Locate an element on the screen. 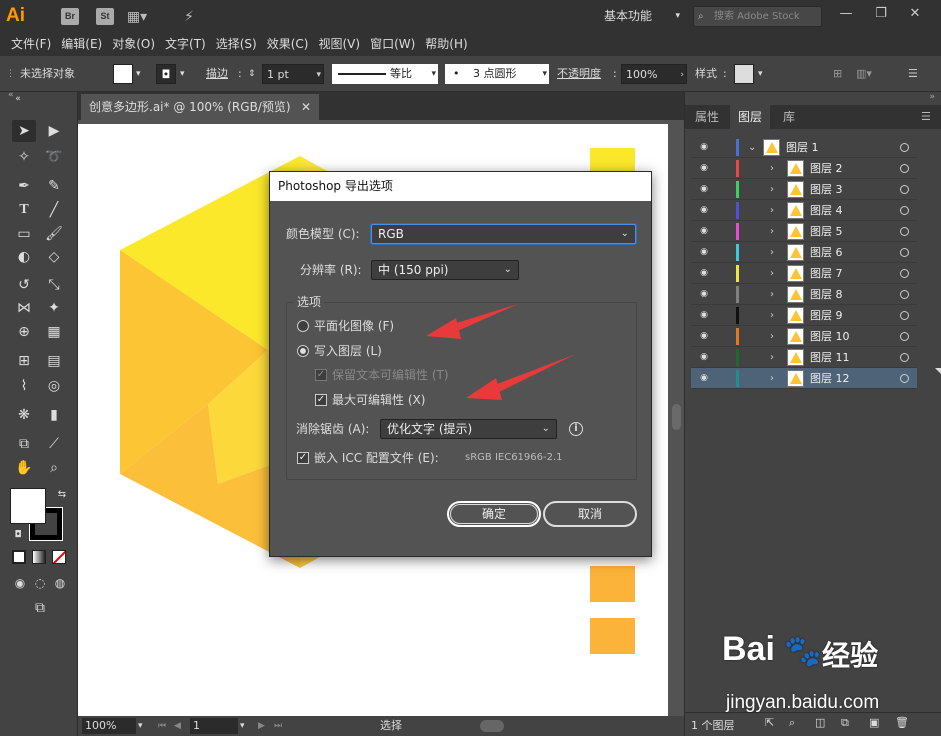 The image size is (941, 736). swap-colors-icon: ⇆ is located at coordinates (62, 495).